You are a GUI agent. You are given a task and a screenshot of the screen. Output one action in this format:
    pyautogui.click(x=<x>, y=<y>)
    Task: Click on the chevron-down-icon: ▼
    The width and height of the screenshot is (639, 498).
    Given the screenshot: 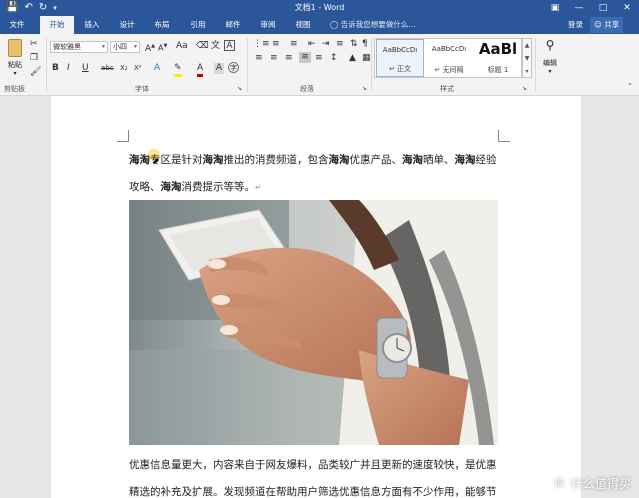 What is the action you would take?
    pyautogui.click(x=527, y=58)
    